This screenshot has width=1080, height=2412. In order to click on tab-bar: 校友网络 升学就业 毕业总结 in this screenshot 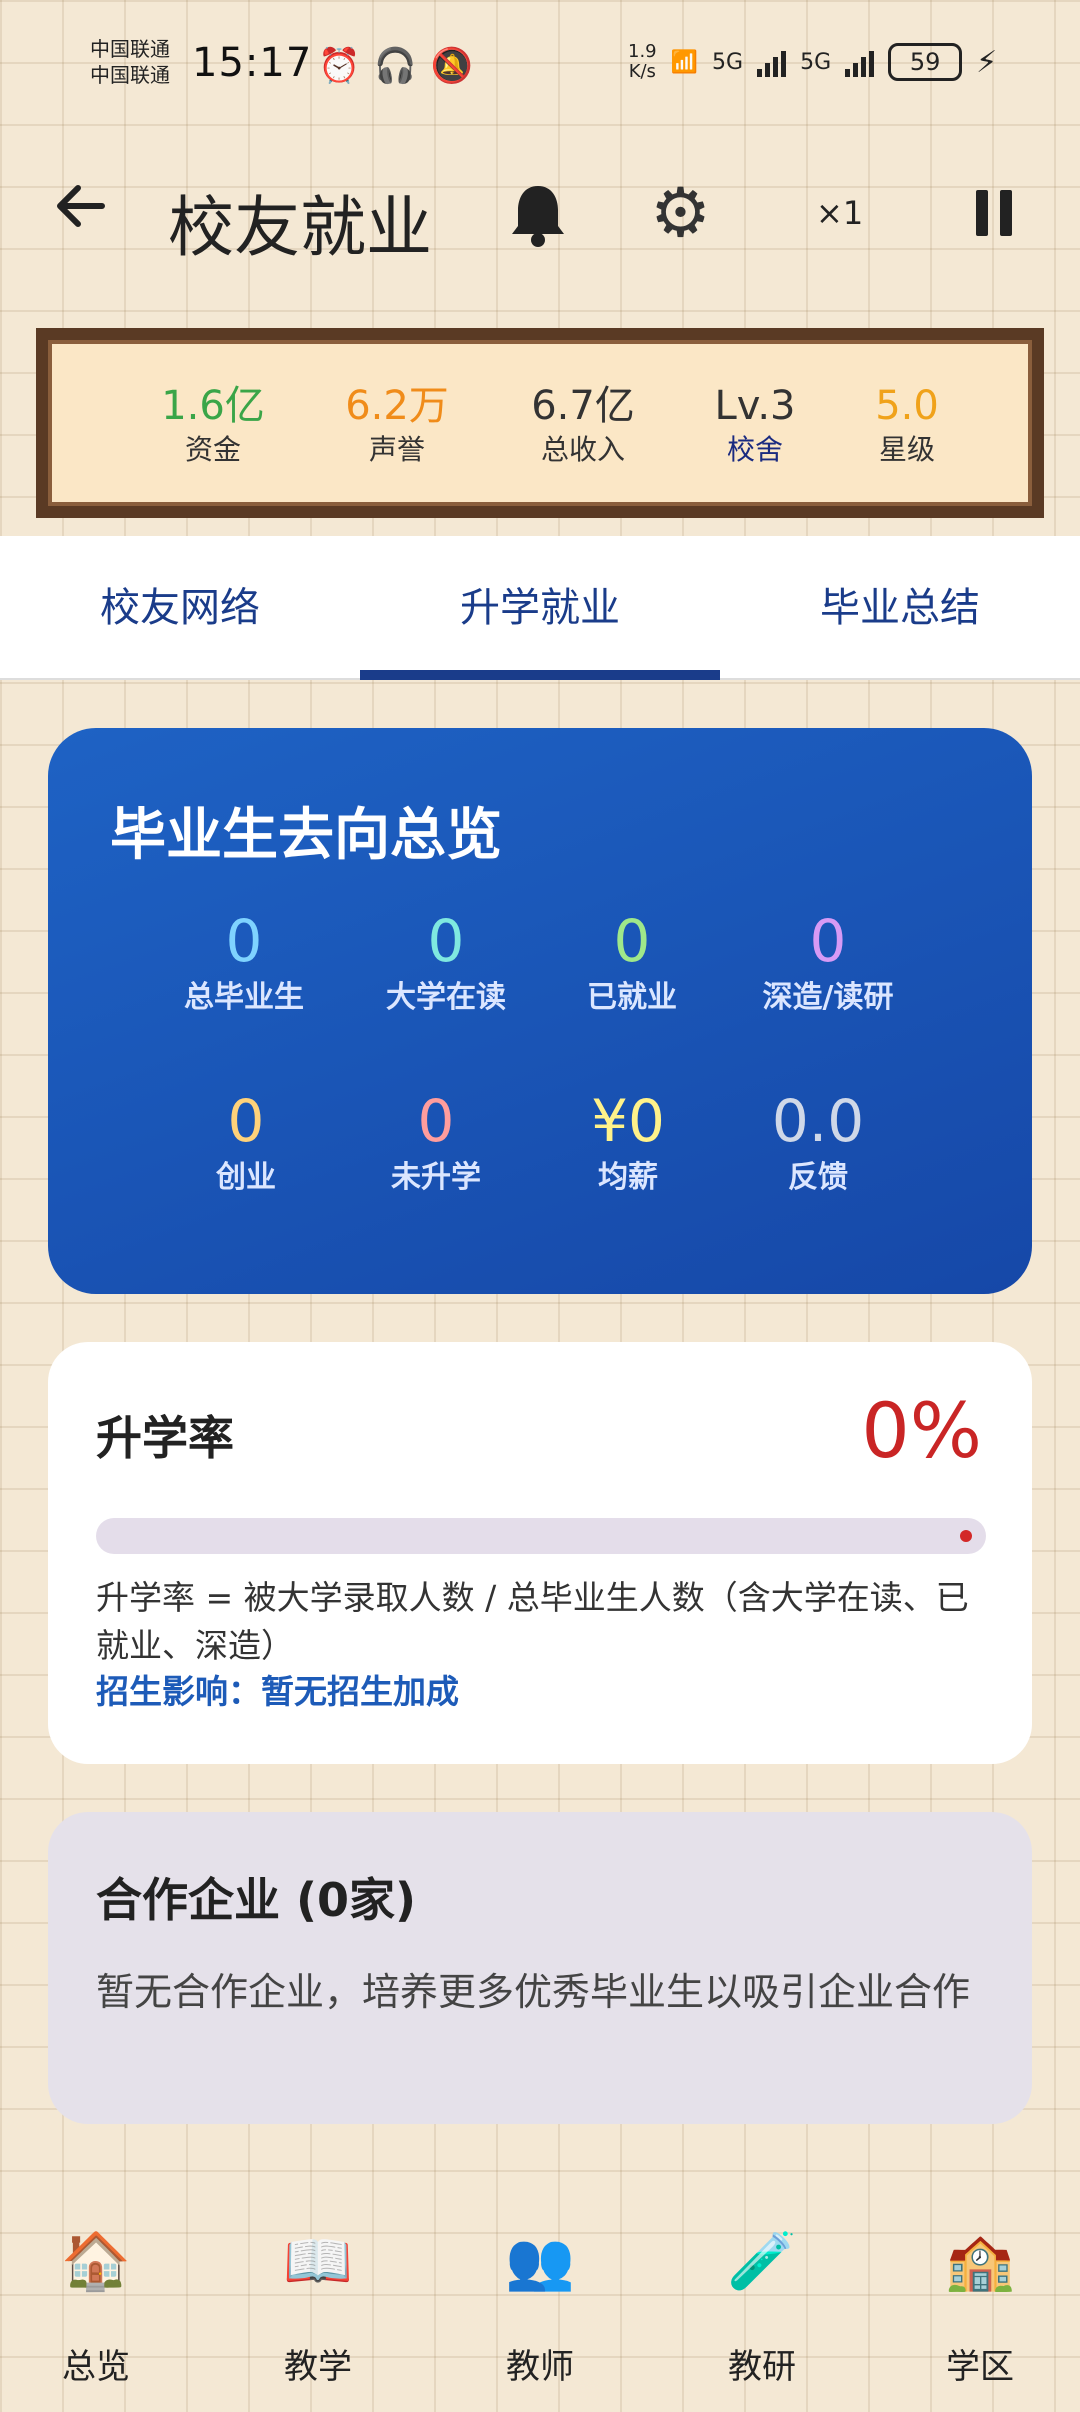, I will do `click(540, 608)`.